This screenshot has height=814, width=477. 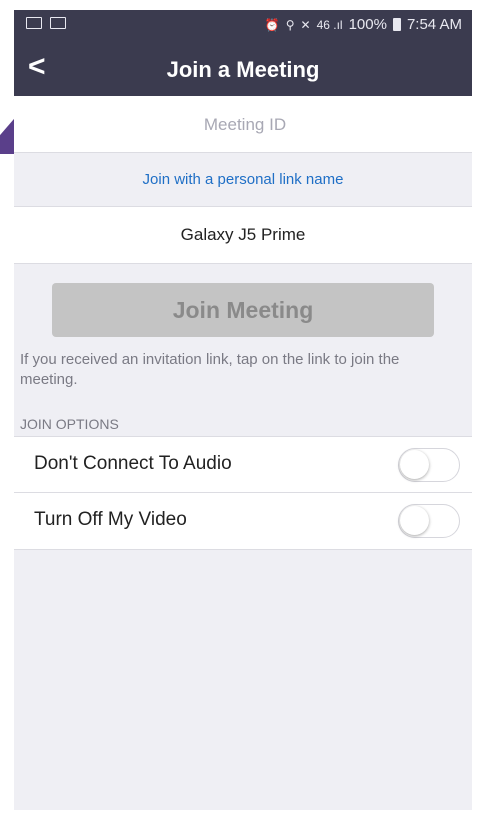 What do you see at coordinates (329, 24) in the screenshot?
I see `signal-icon: 46 .ıl` at bounding box center [329, 24].